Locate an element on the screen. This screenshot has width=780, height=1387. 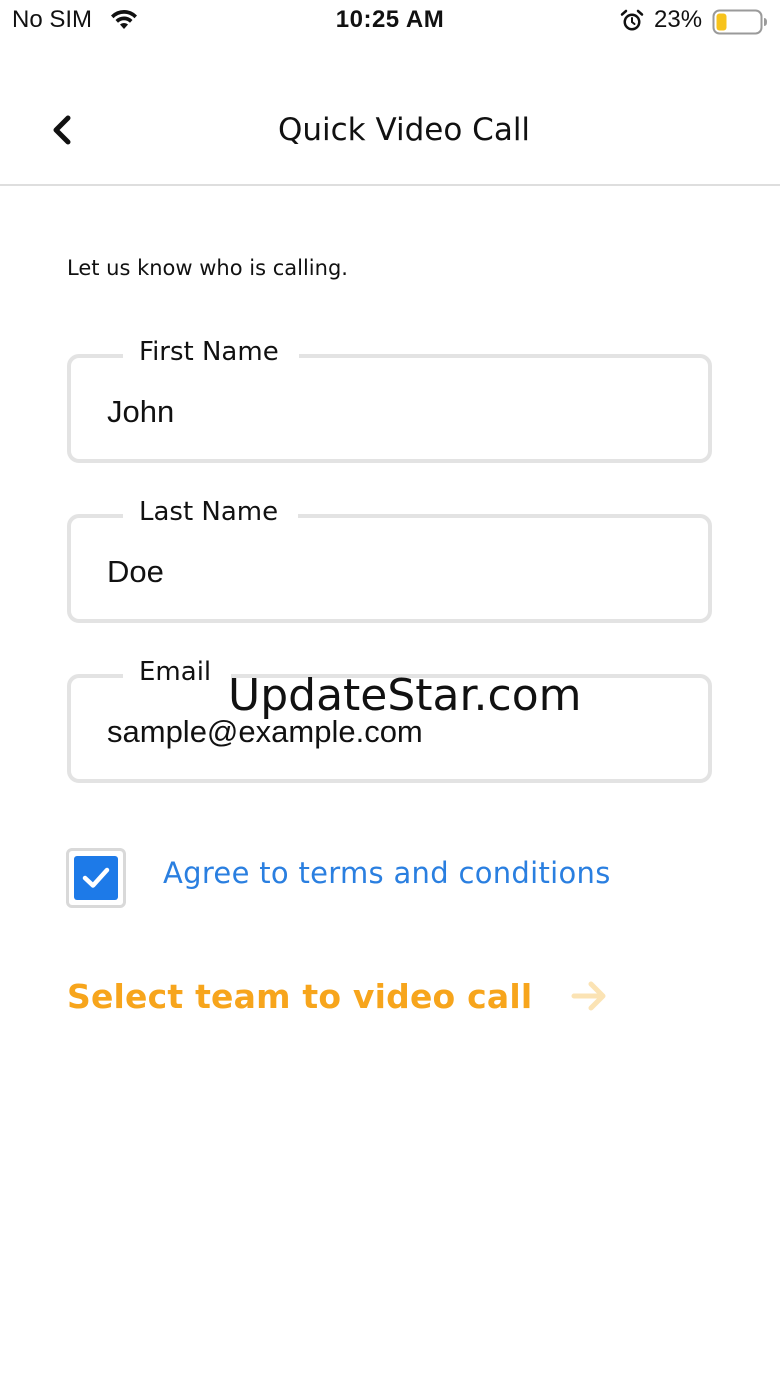
status-bar: No SIM 10:25 AM 23% is located at coordinates (390, 22).